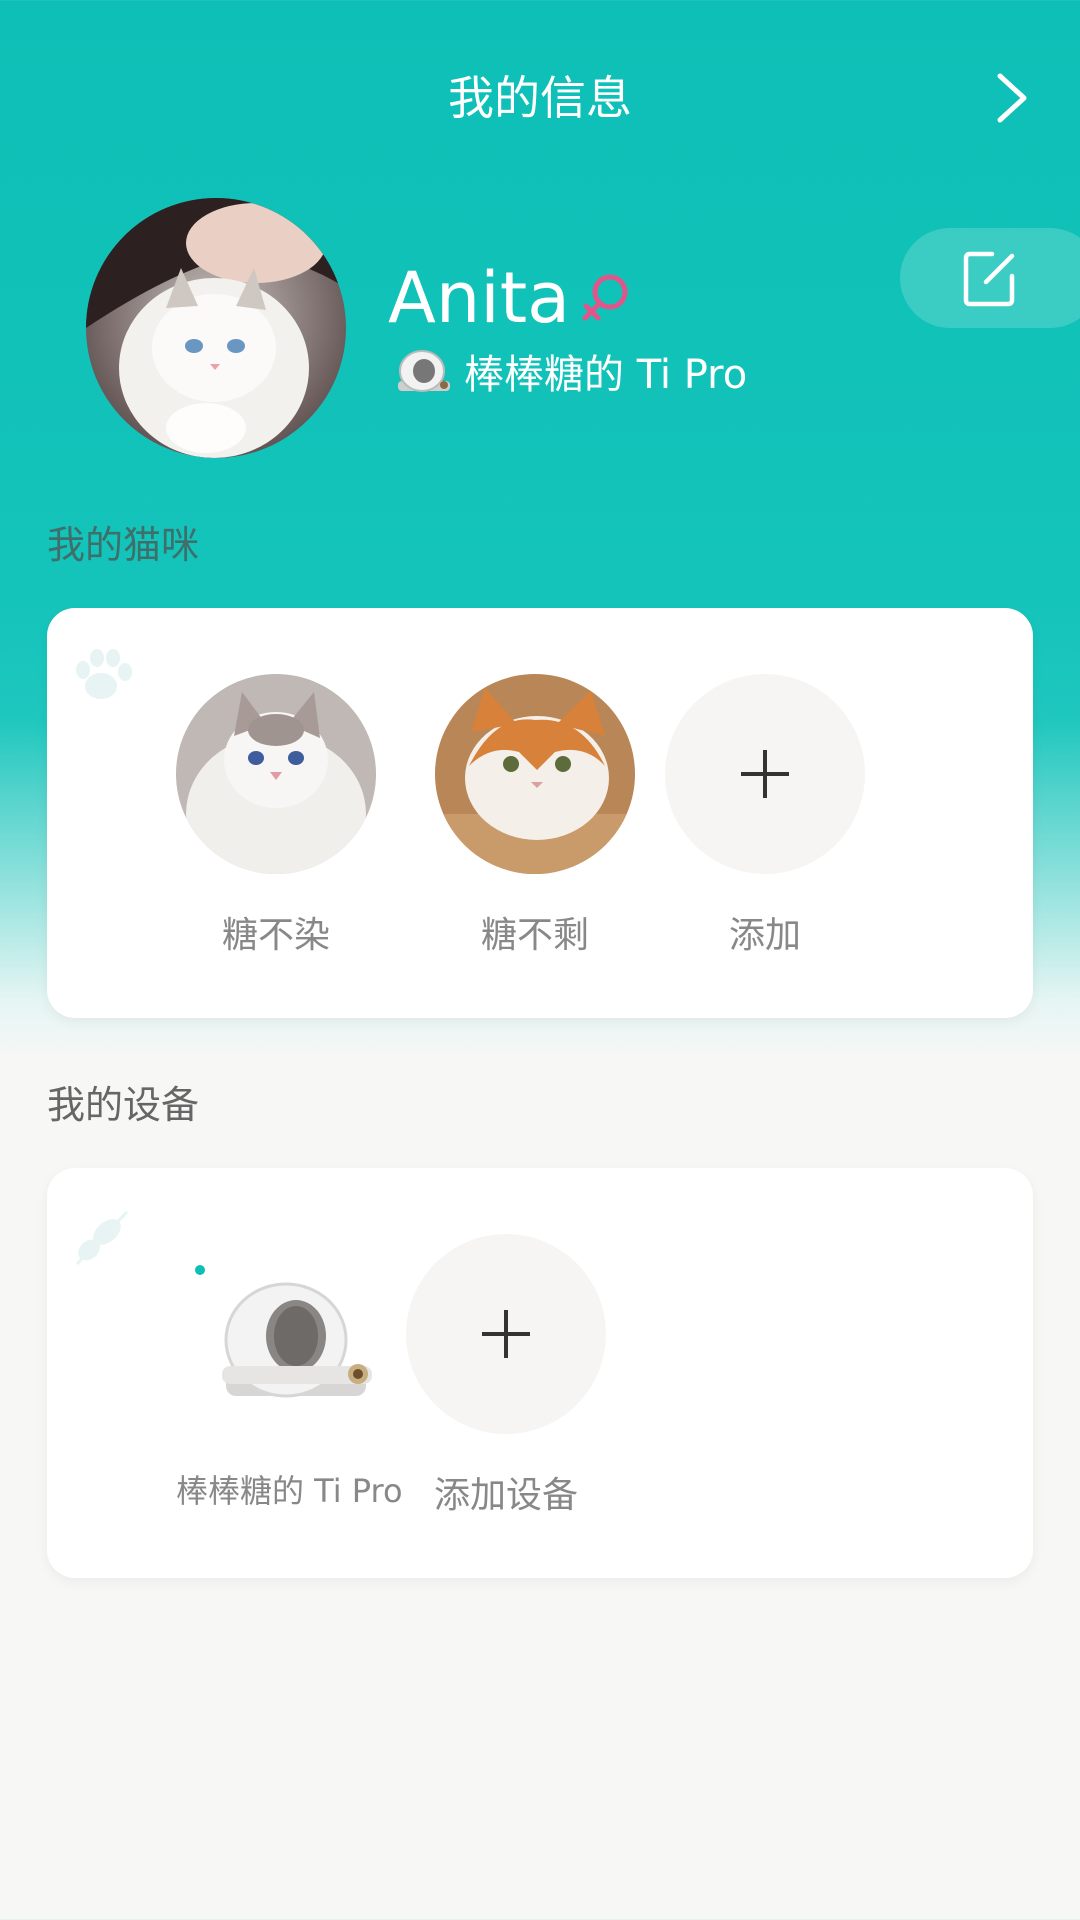 This screenshot has width=1080, height=1920. I want to click on cats-section-title: 我的猫咪, so click(123, 545).